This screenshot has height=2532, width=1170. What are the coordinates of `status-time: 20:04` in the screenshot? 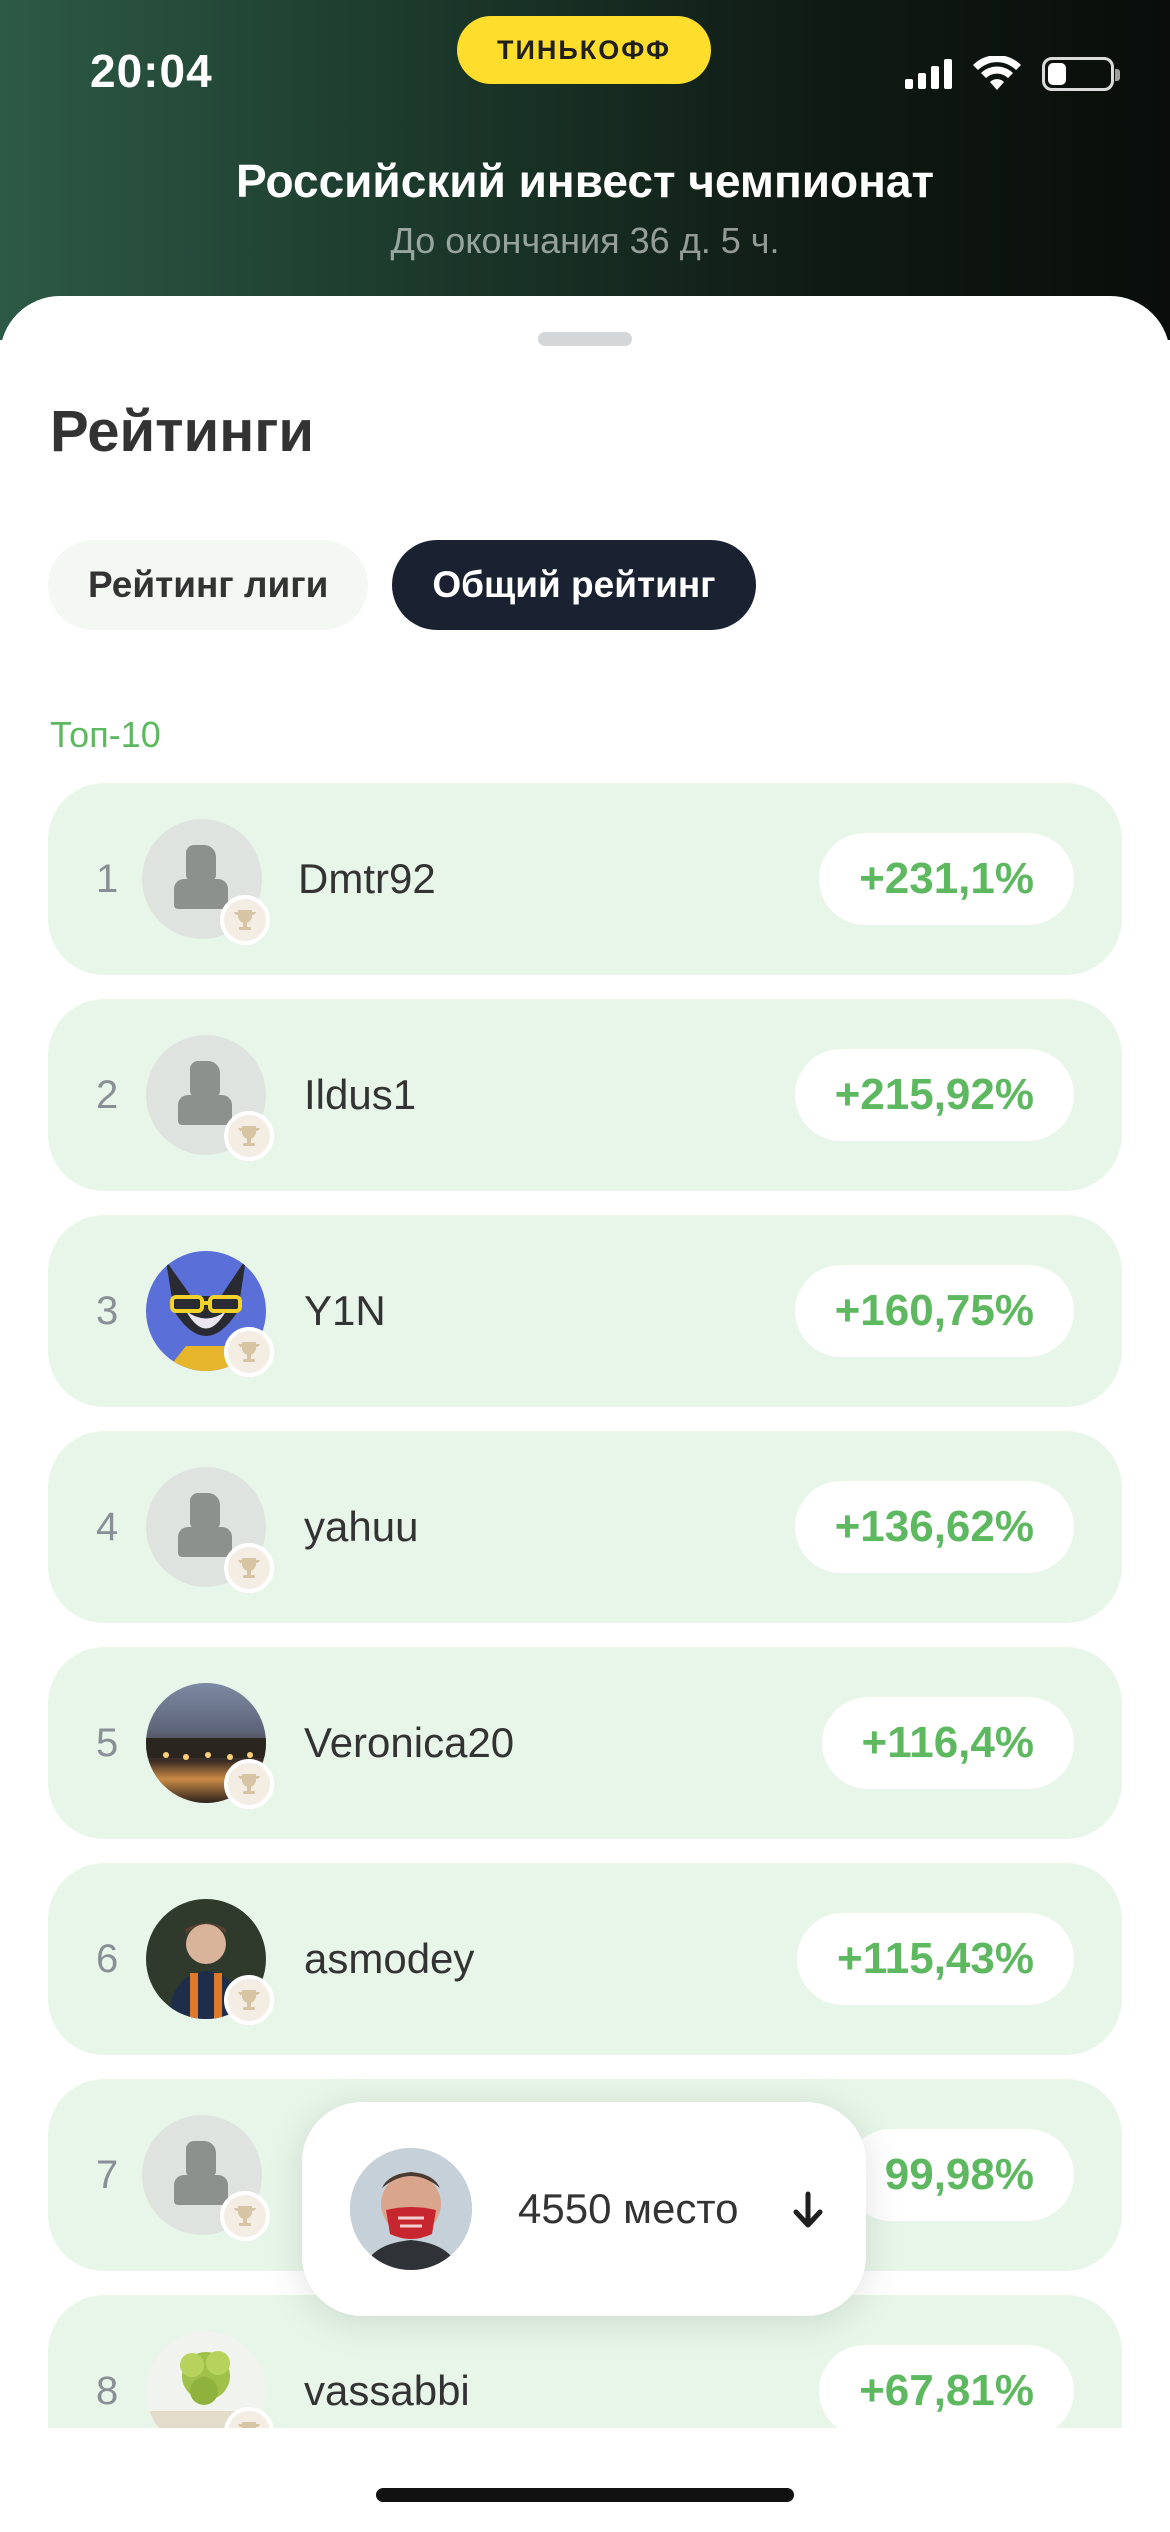 It's located at (151, 71).